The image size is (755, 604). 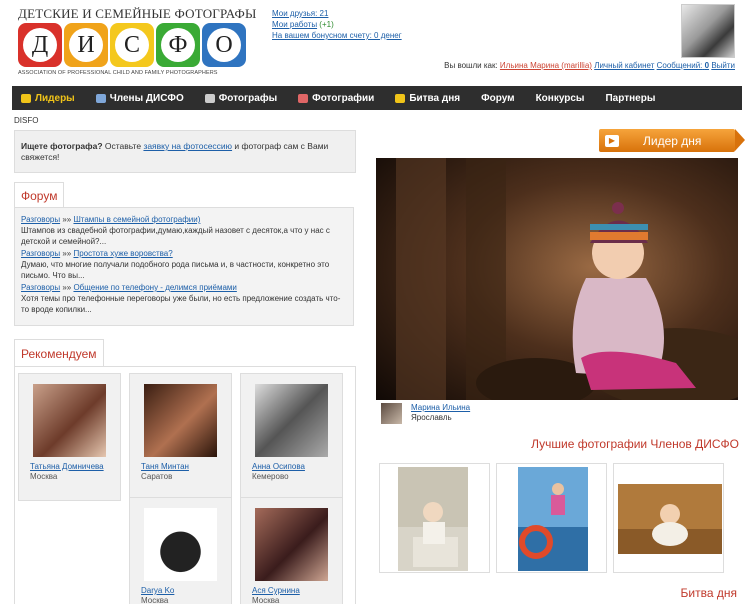 I want to click on forum-entry-head: Разговоры »» Простота хуже воровства?, so click(x=184, y=253).